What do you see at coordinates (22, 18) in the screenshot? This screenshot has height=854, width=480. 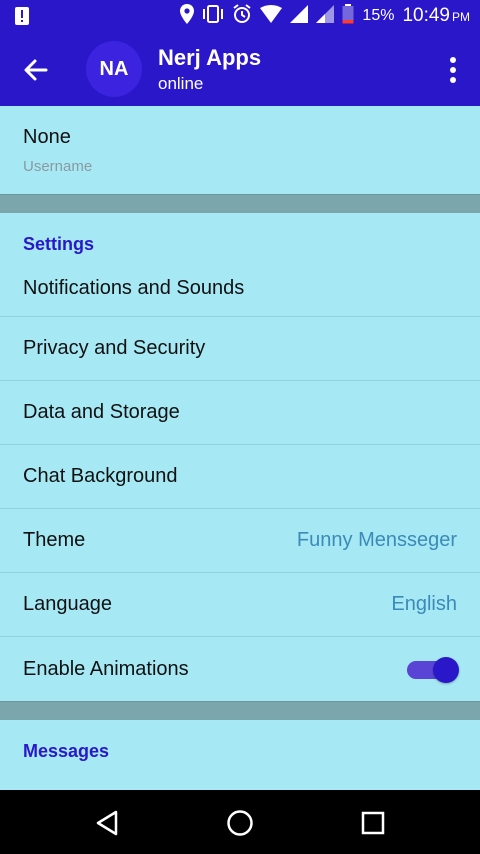 I see `notification-icon` at bounding box center [22, 18].